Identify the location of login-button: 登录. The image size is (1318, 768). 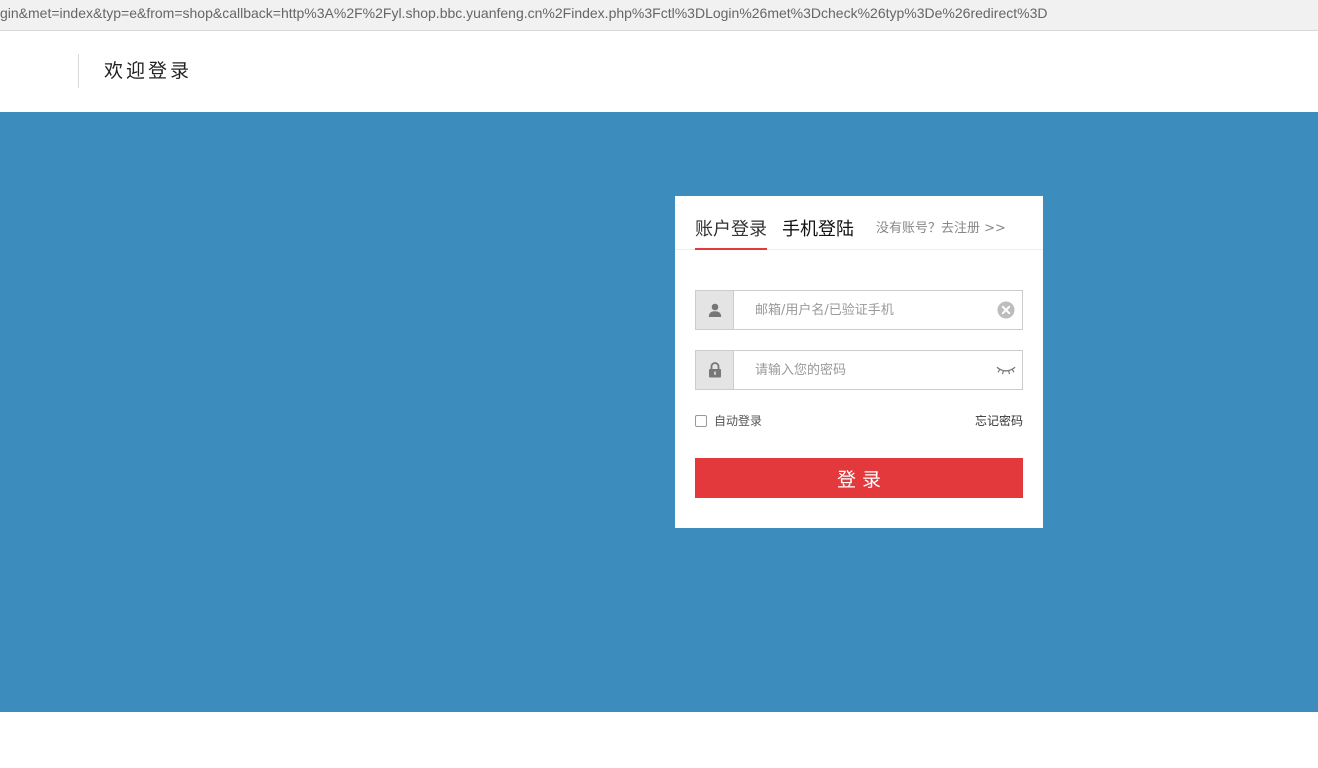
(859, 478).